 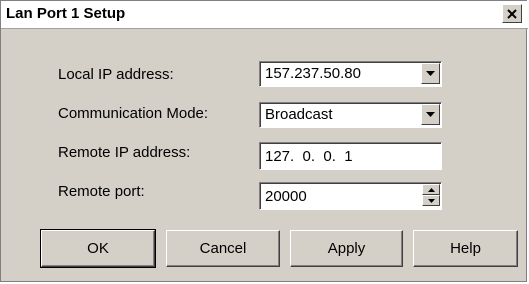 What do you see at coordinates (350, 115) in the screenshot?
I see `comm-mode-select: Broadcast` at bounding box center [350, 115].